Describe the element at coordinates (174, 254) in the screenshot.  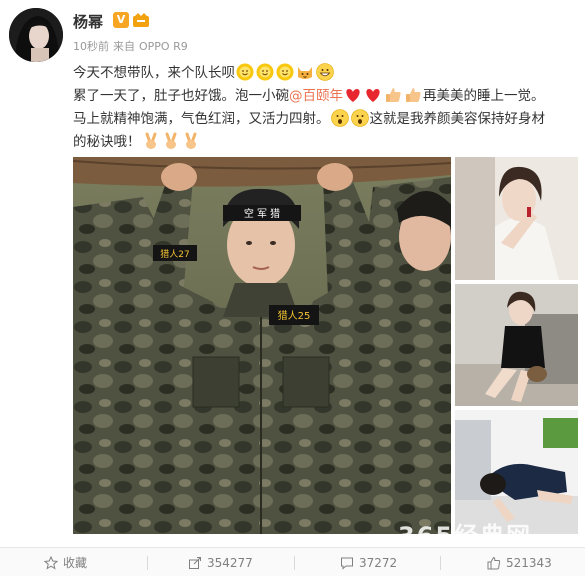
I see `patch-left-text: 猎人27` at that location.